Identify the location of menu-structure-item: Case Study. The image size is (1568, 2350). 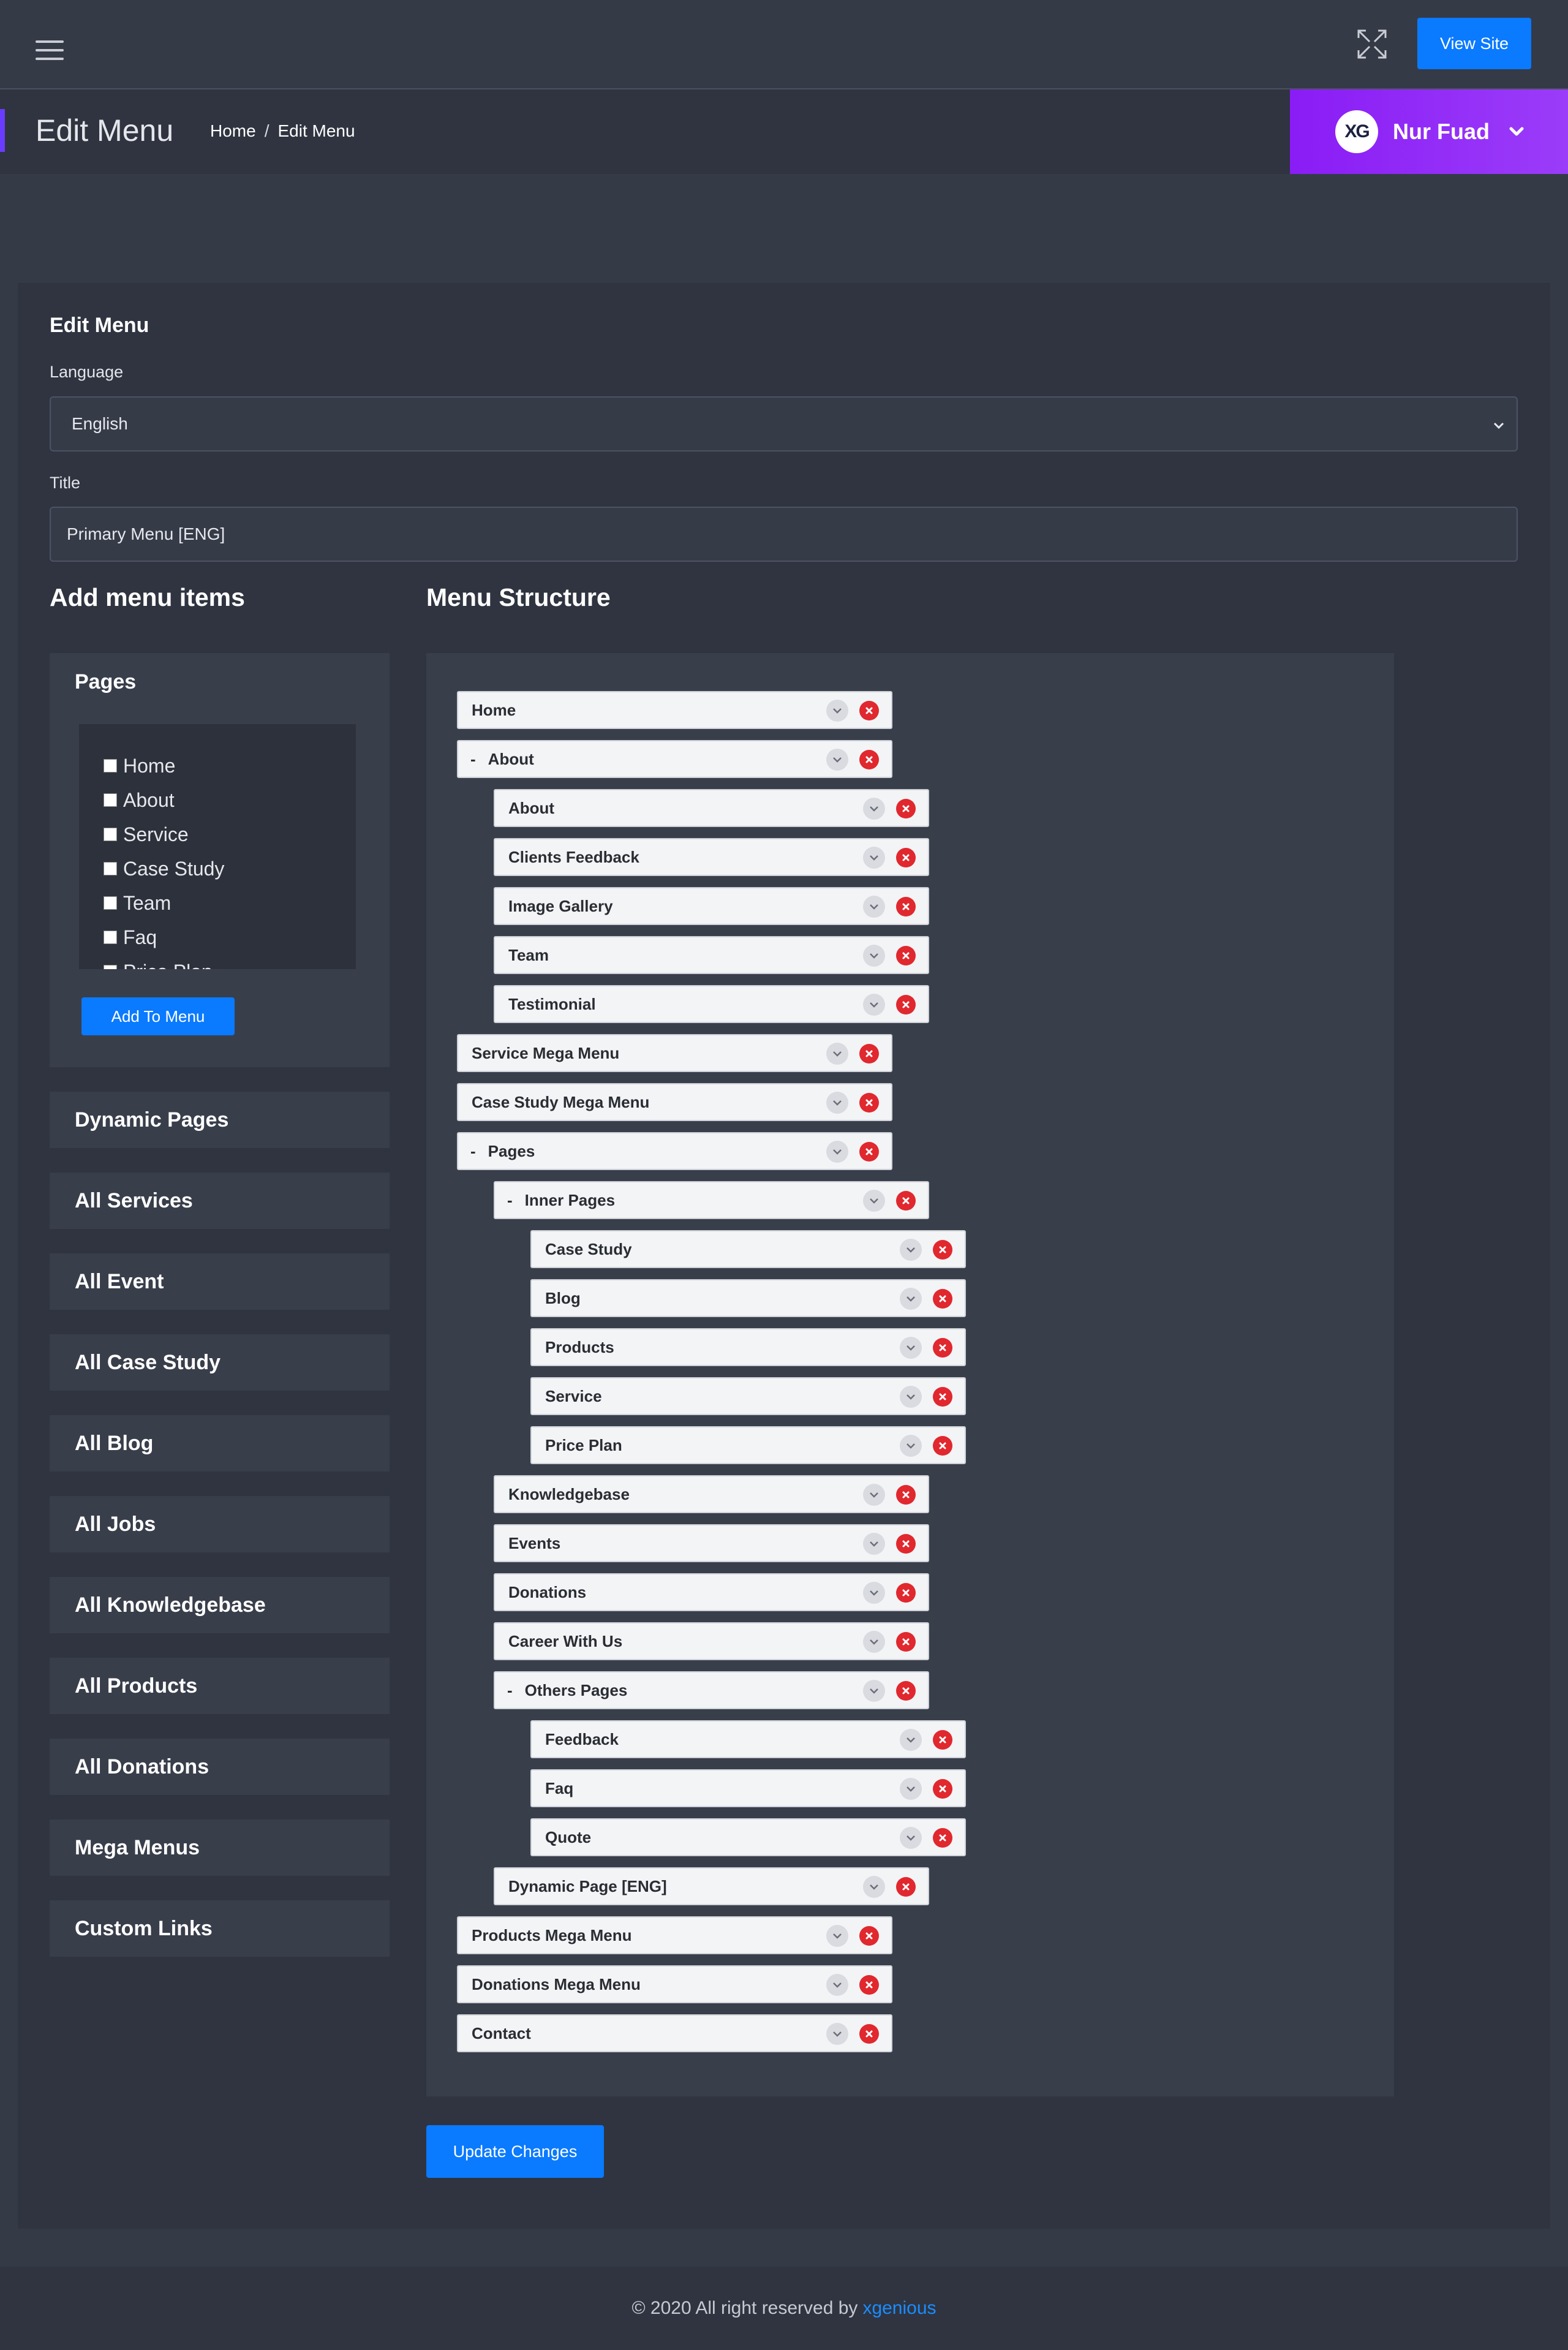
(748, 1249).